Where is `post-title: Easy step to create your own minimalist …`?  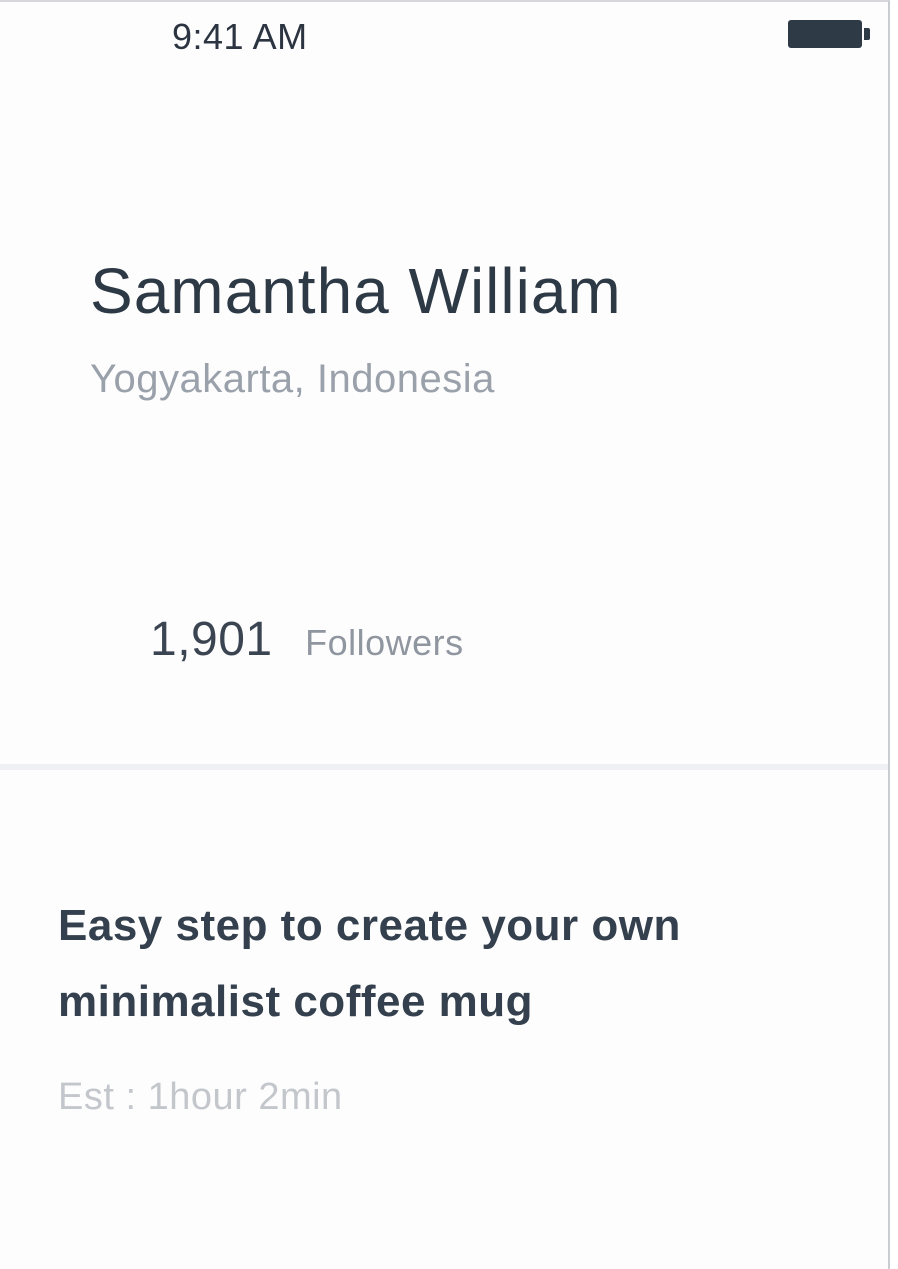 post-title: Easy step to create your own minimalist … is located at coordinates (369, 963).